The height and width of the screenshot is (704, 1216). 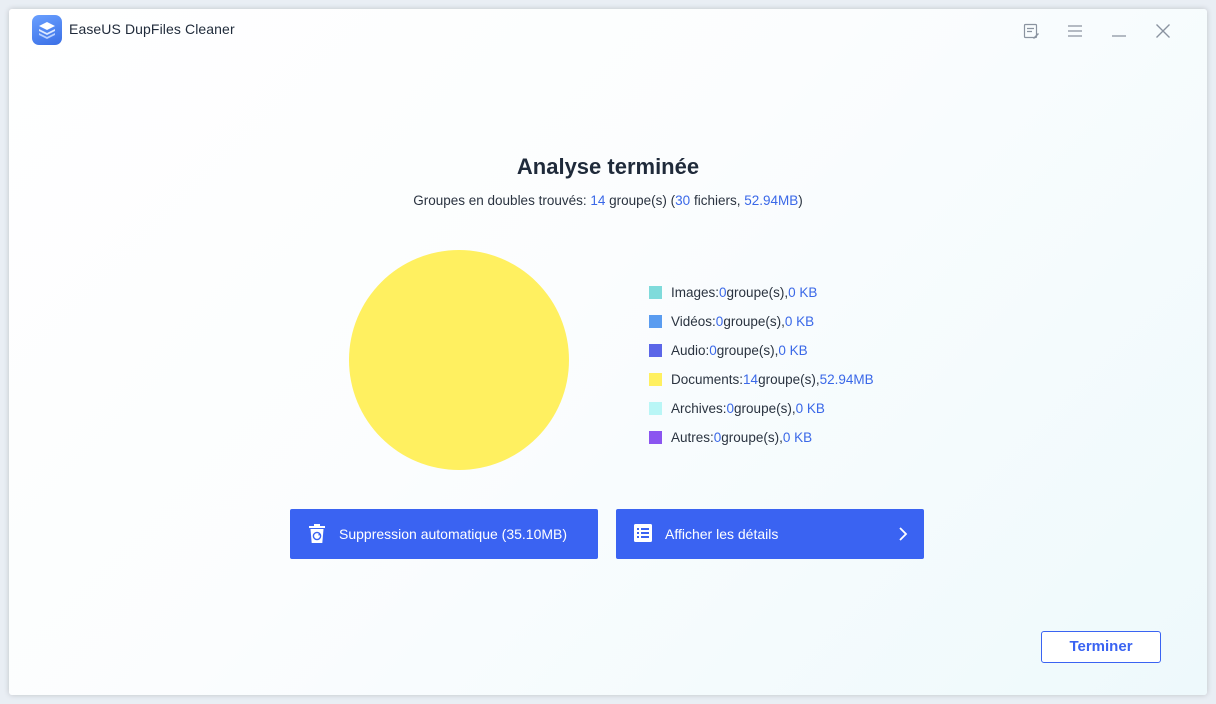 I want to click on legend-label: Images:, so click(x=695, y=292).